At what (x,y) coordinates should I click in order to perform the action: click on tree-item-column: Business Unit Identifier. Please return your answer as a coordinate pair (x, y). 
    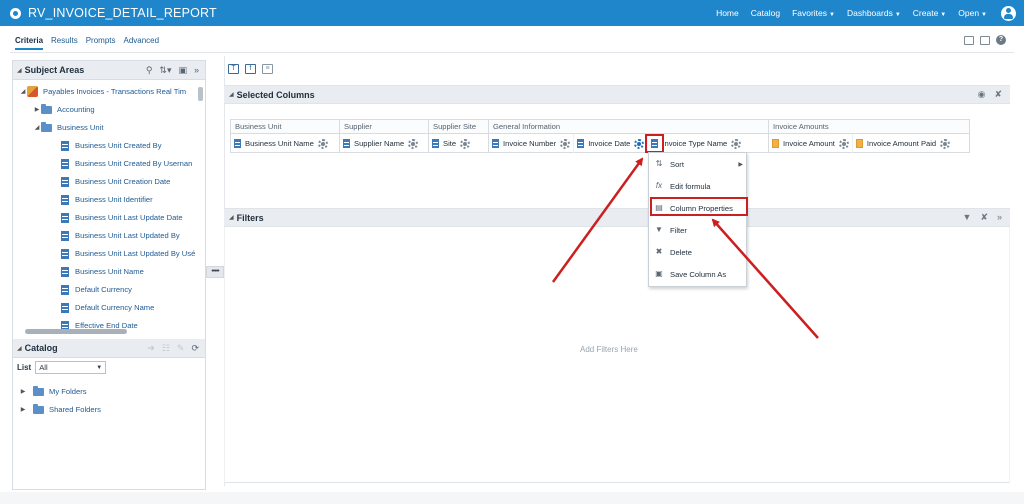
    Looking at the image, I should click on (107, 199).